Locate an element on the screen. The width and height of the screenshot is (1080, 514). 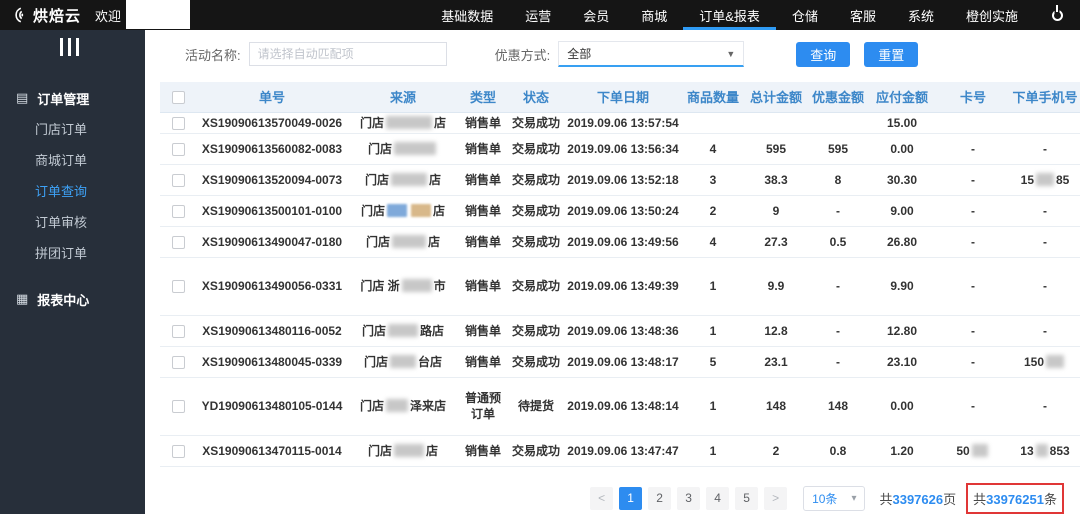
reset-button: 重置 is located at coordinates (891, 54).